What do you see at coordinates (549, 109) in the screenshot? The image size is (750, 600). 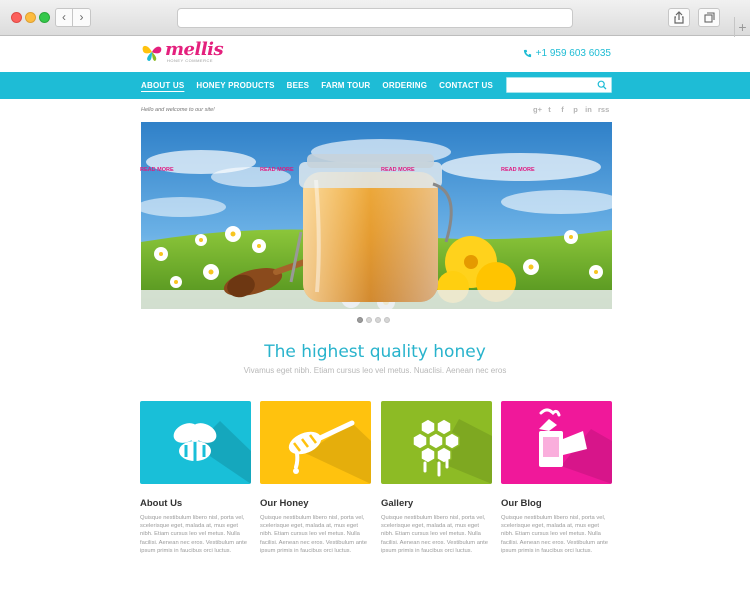 I see `twitter-icon: t` at bounding box center [549, 109].